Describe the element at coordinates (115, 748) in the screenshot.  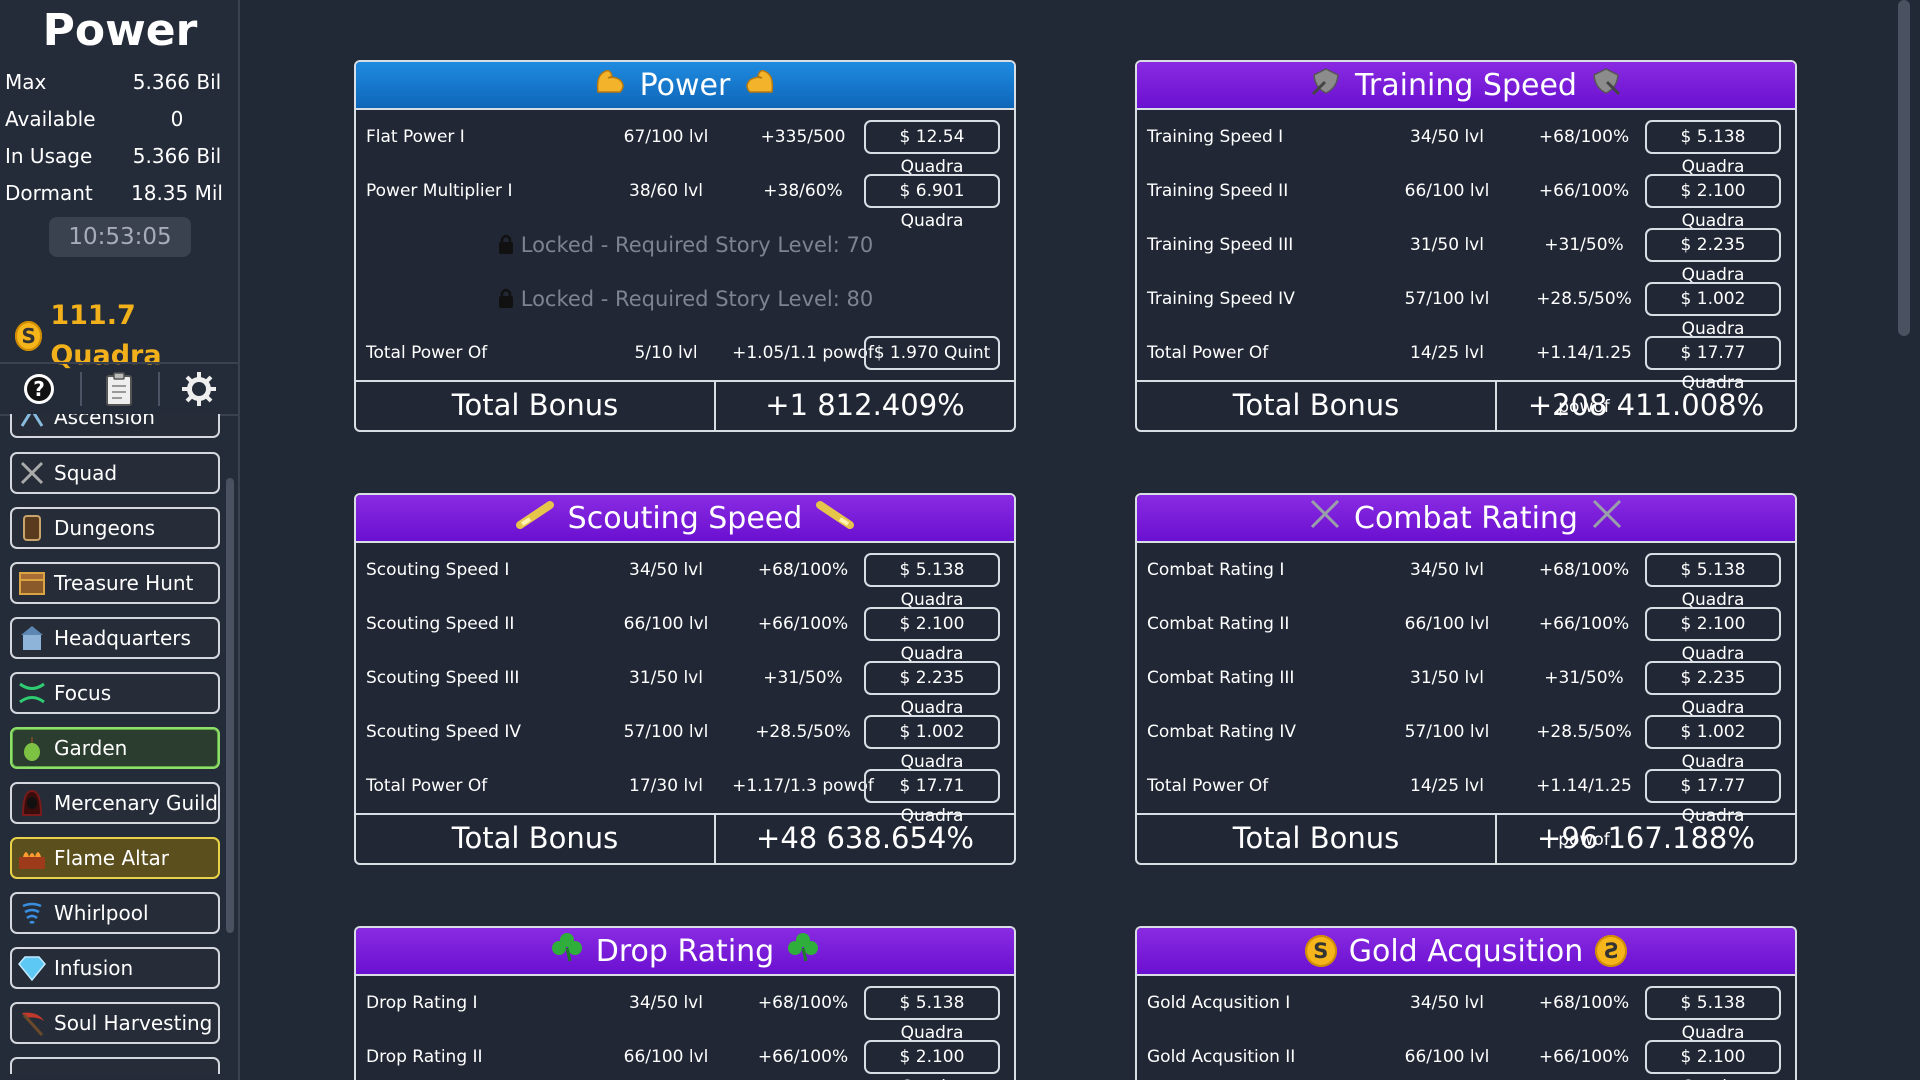
I see `nav-garden: Garden` at that location.